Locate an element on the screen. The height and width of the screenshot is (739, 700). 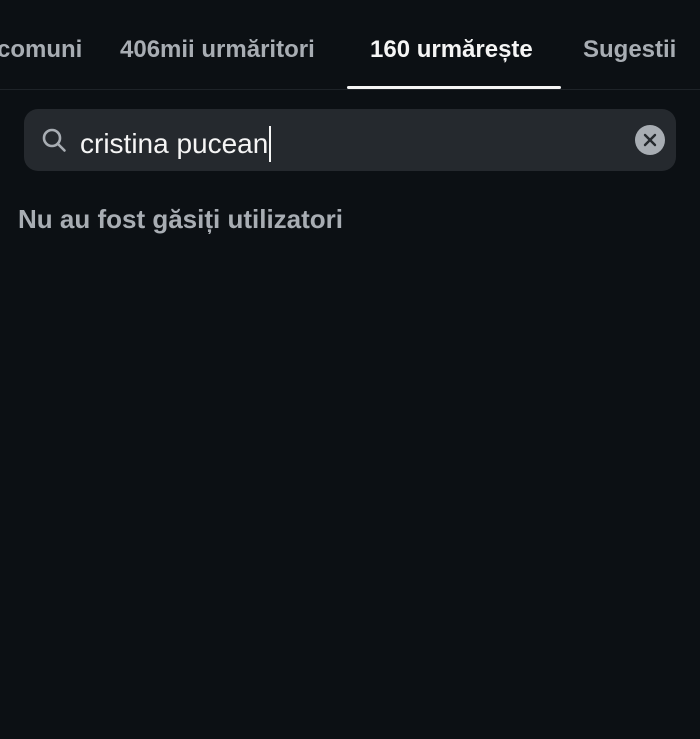
search-icon is located at coordinates (54, 140).